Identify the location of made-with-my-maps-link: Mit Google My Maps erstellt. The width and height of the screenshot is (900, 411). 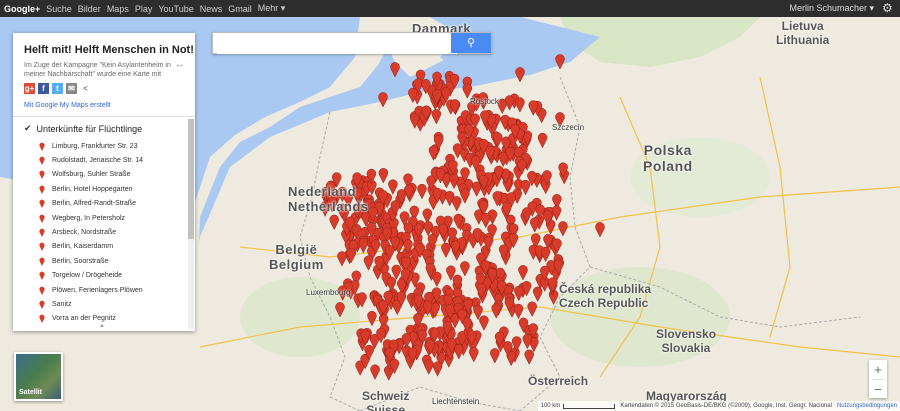
(67, 105).